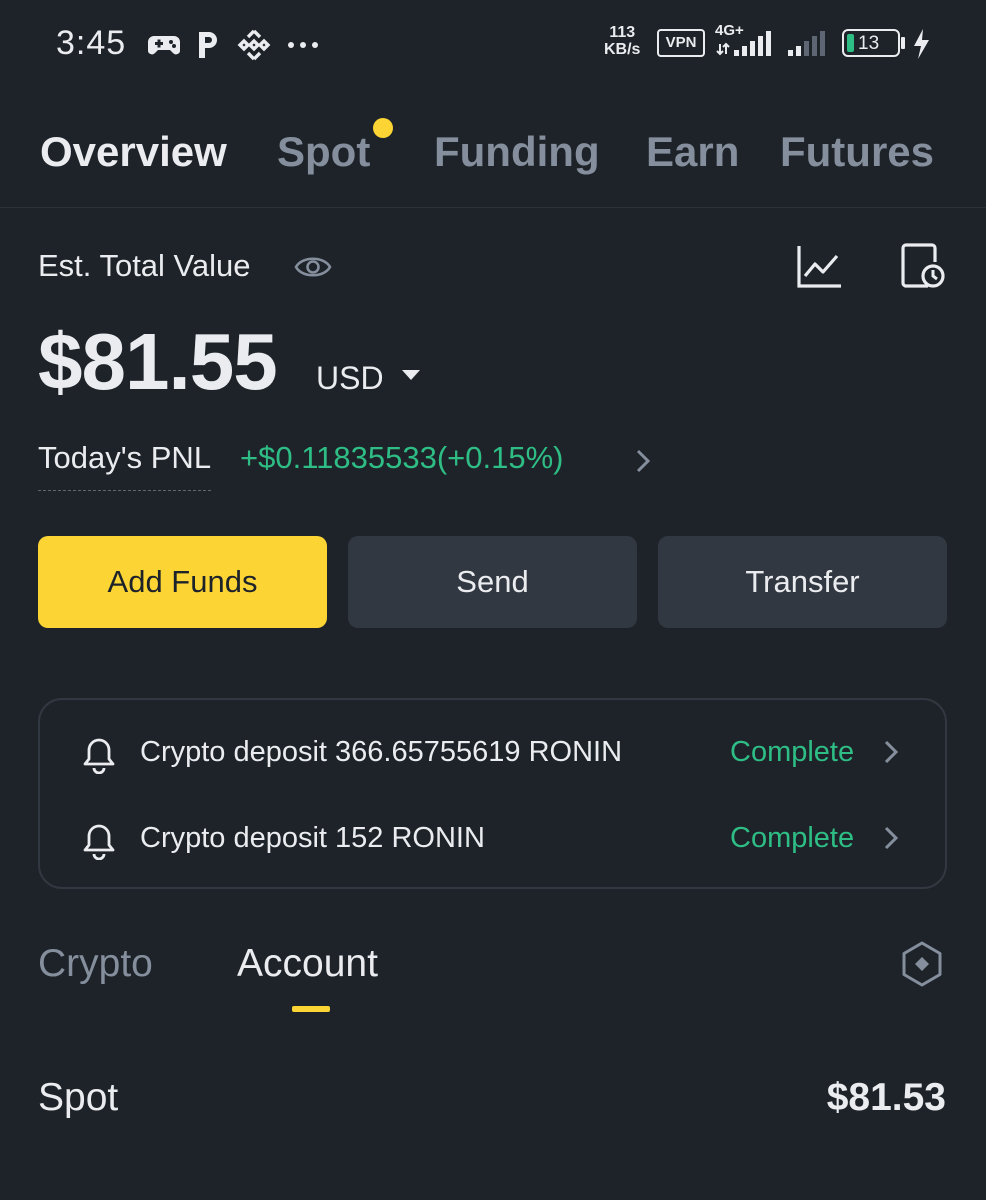 Image resolution: width=986 pixels, height=1200 pixels. Describe the element at coordinates (493, 207) in the screenshot. I see `tabs-divider` at that location.